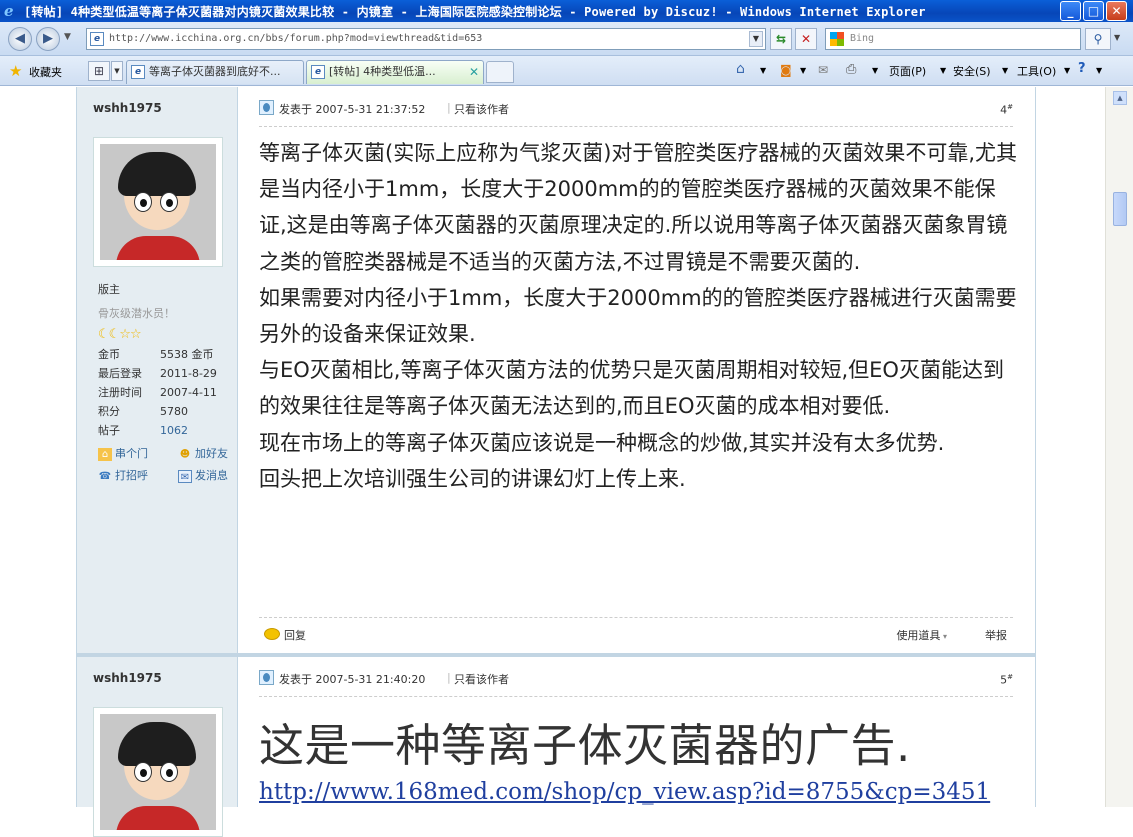 The width and height of the screenshot is (1133, 837). What do you see at coordinates (143, 430) in the screenshot?
I see `stat-posts: 帖子 1062` at bounding box center [143, 430].